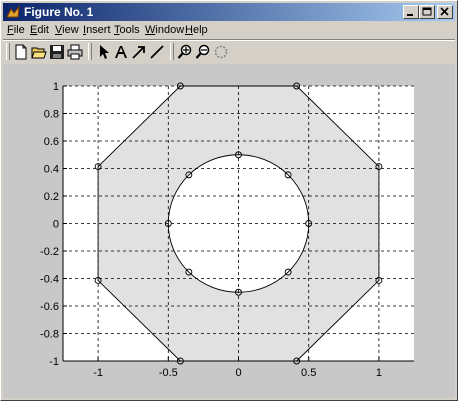 This screenshot has height=401, width=458. I want to click on open-file-icon, so click(39, 53).